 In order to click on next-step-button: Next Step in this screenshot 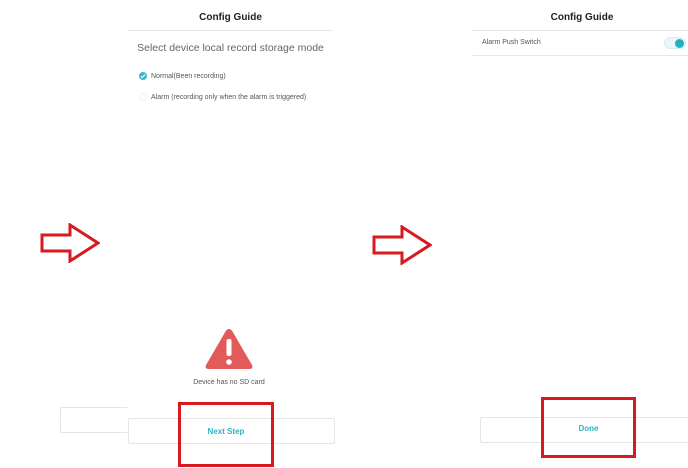, I will do `click(226, 431)`.